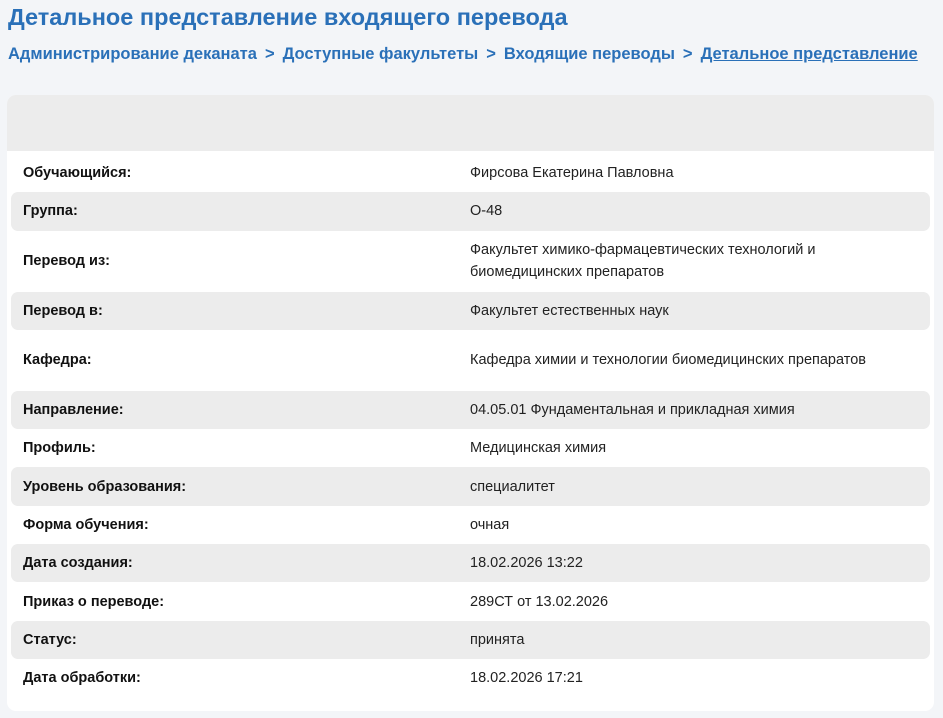 Image resolution: width=943 pixels, height=718 pixels. I want to click on detail-row-transfer-order: Приказ о переводе: 289СТ от 13.02.2026, so click(470, 601).